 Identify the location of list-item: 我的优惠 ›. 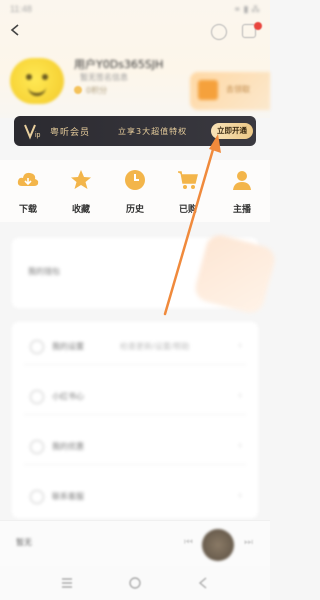
(135, 447).